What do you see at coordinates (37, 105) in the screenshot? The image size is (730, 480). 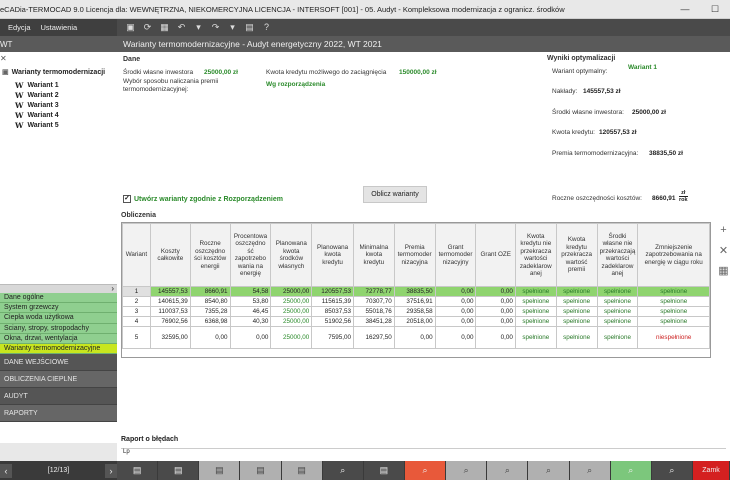 I see `tree-item-wariant-3: W Wariant 3` at bounding box center [37, 105].